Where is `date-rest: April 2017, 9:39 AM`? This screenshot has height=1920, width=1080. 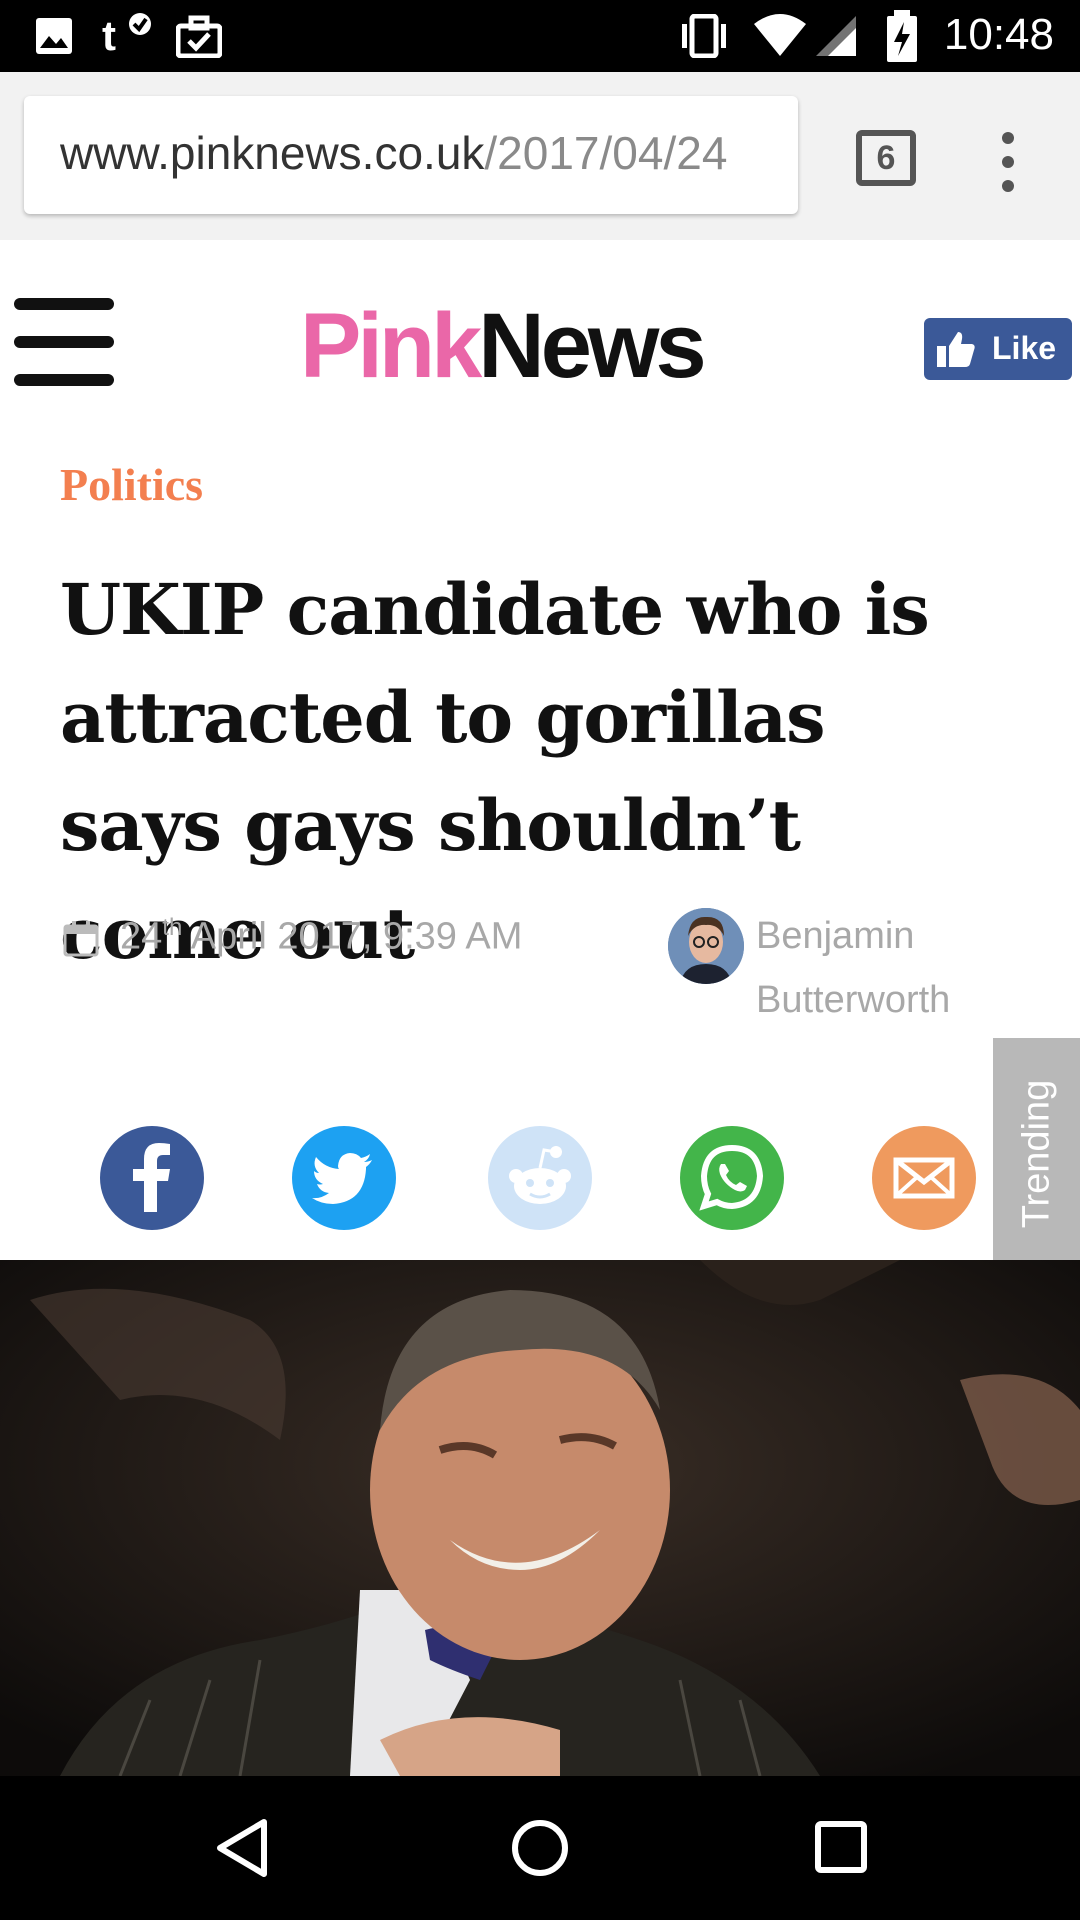
date-rest: April 2017, 9:39 AM is located at coordinates (352, 936).